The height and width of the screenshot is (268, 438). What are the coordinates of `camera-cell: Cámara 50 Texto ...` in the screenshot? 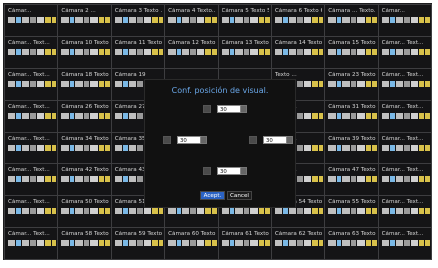 It's located at (84, 212).